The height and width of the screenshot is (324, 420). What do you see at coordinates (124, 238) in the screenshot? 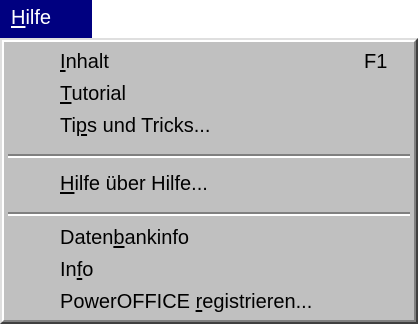
I see `menu-item-label: Datenbankinfo` at bounding box center [124, 238].